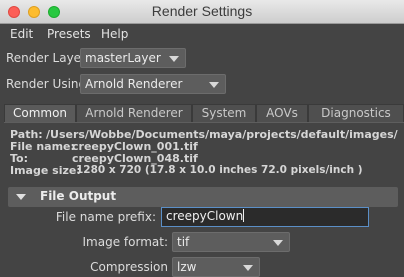 Image resolution: width=404 pixels, height=277 pixels. I want to click on title-bar: Render Settings, so click(202, 12).